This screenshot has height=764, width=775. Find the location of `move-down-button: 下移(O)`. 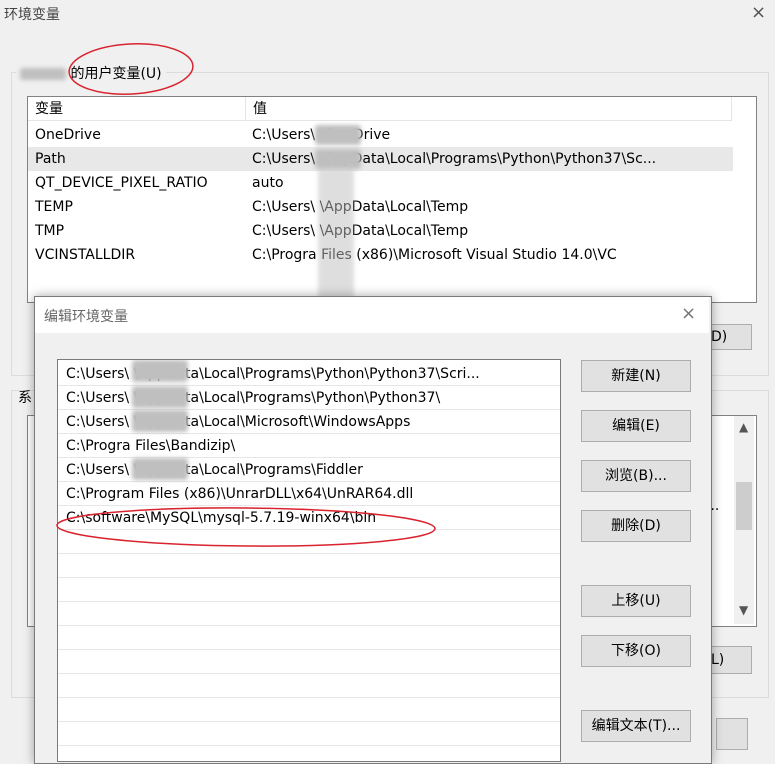

move-down-button: 下移(O) is located at coordinates (636, 651).